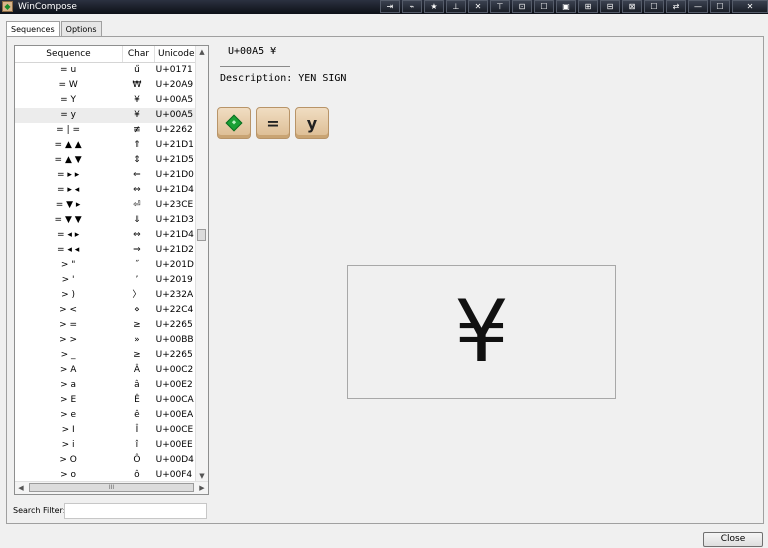  What do you see at coordinates (105, 415) in the screenshot?
I see `table-row: > e ê U+00EA` at bounding box center [105, 415].